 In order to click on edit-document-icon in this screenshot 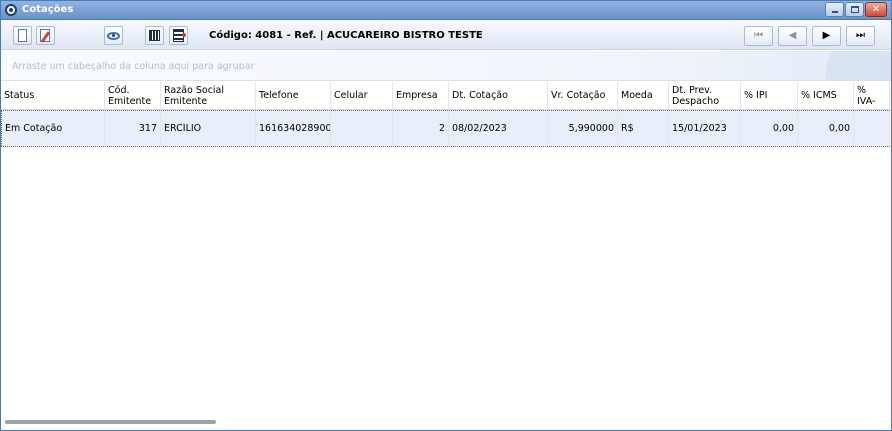, I will do `click(45, 35)`.